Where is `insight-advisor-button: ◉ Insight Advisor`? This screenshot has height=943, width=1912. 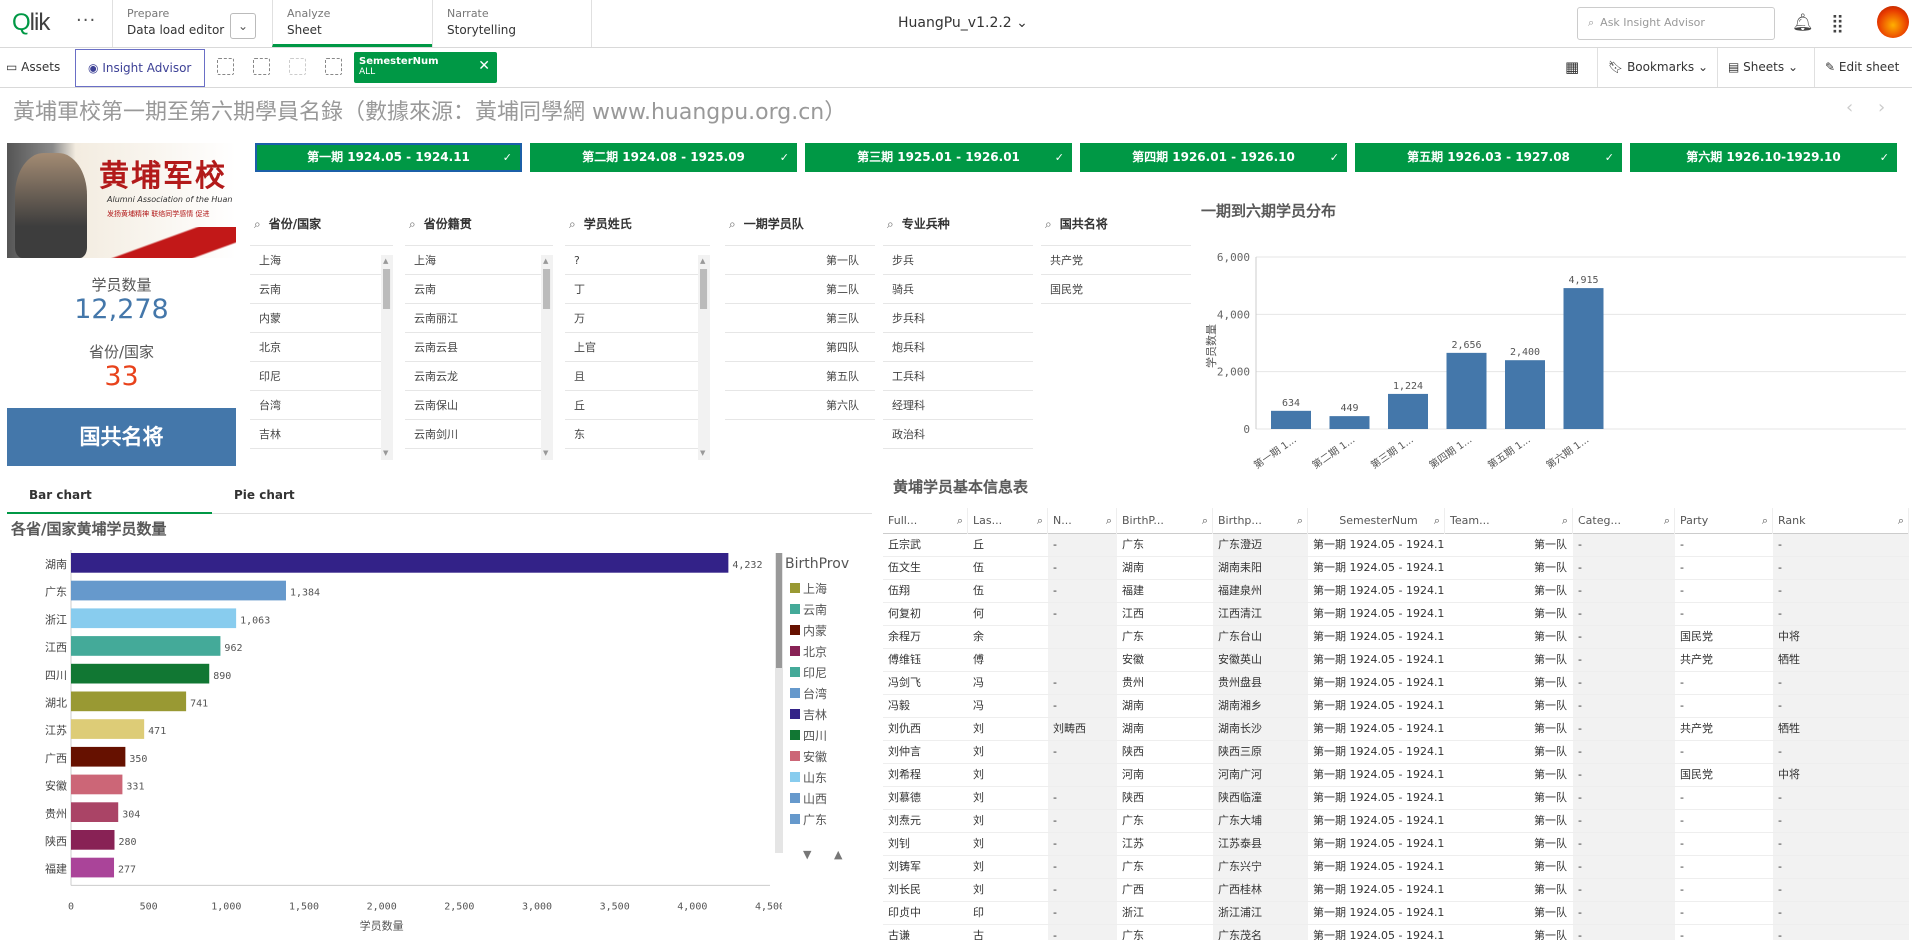 insight-advisor-button: ◉ Insight Advisor is located at coordinates (140, 68).